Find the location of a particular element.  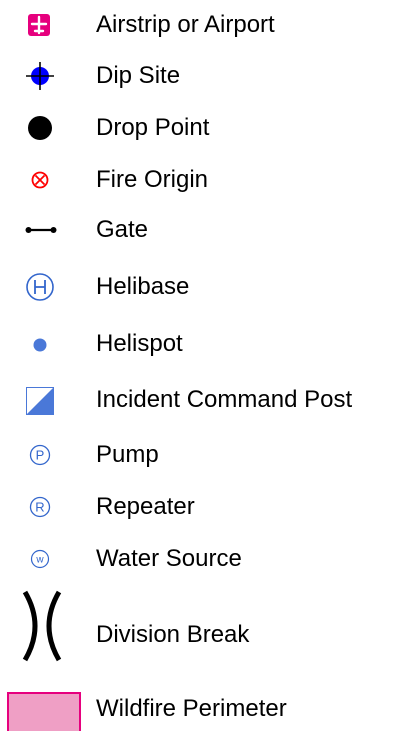

legend-label: Helibase is located at coordinates (143, 286).